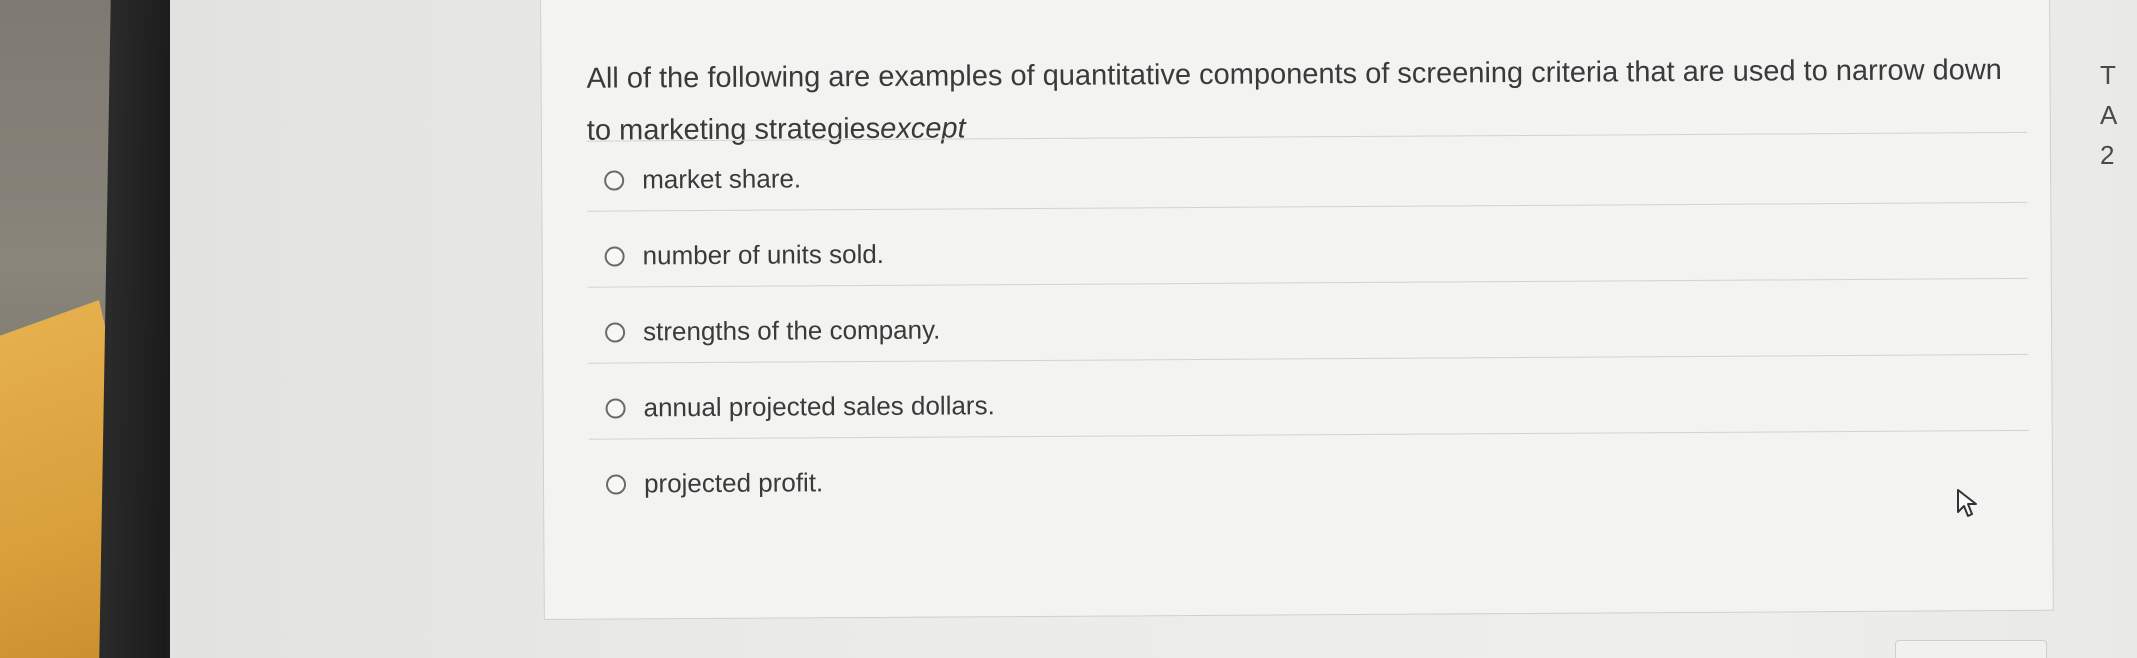  Describe the element at coordinates (791, 330) in the screenshot. I see `answer-option-label: strengths of the company.` at that location.